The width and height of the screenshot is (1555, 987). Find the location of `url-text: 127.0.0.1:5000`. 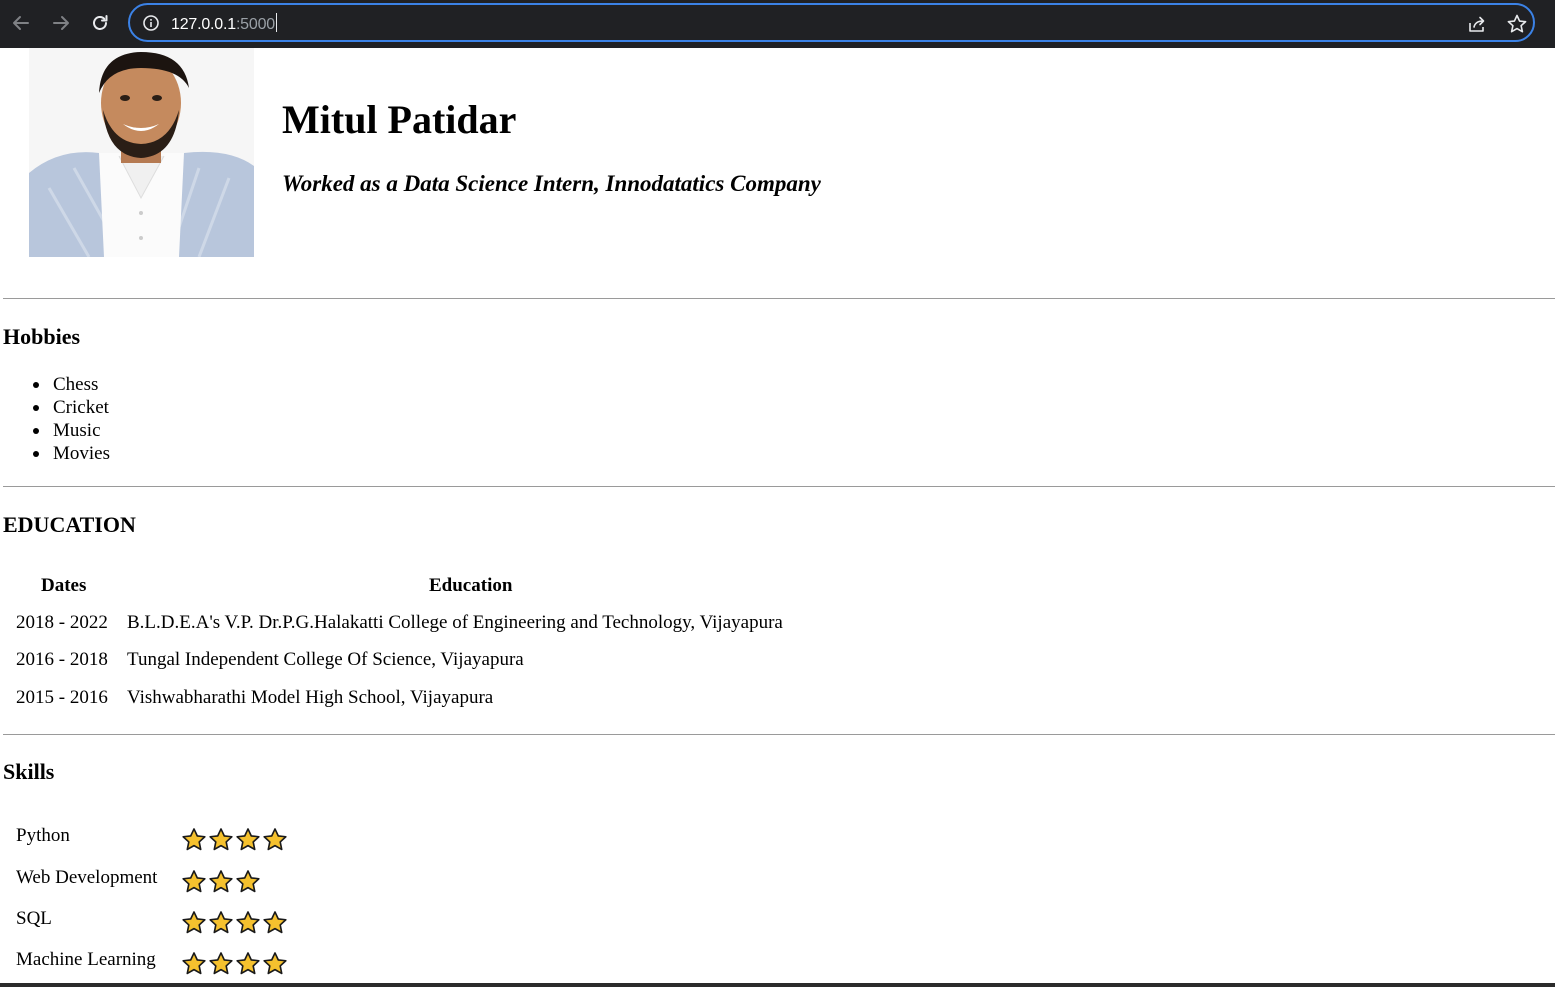

url-text: 127.0.0.1:5000 is located at coordinates (224, 23).